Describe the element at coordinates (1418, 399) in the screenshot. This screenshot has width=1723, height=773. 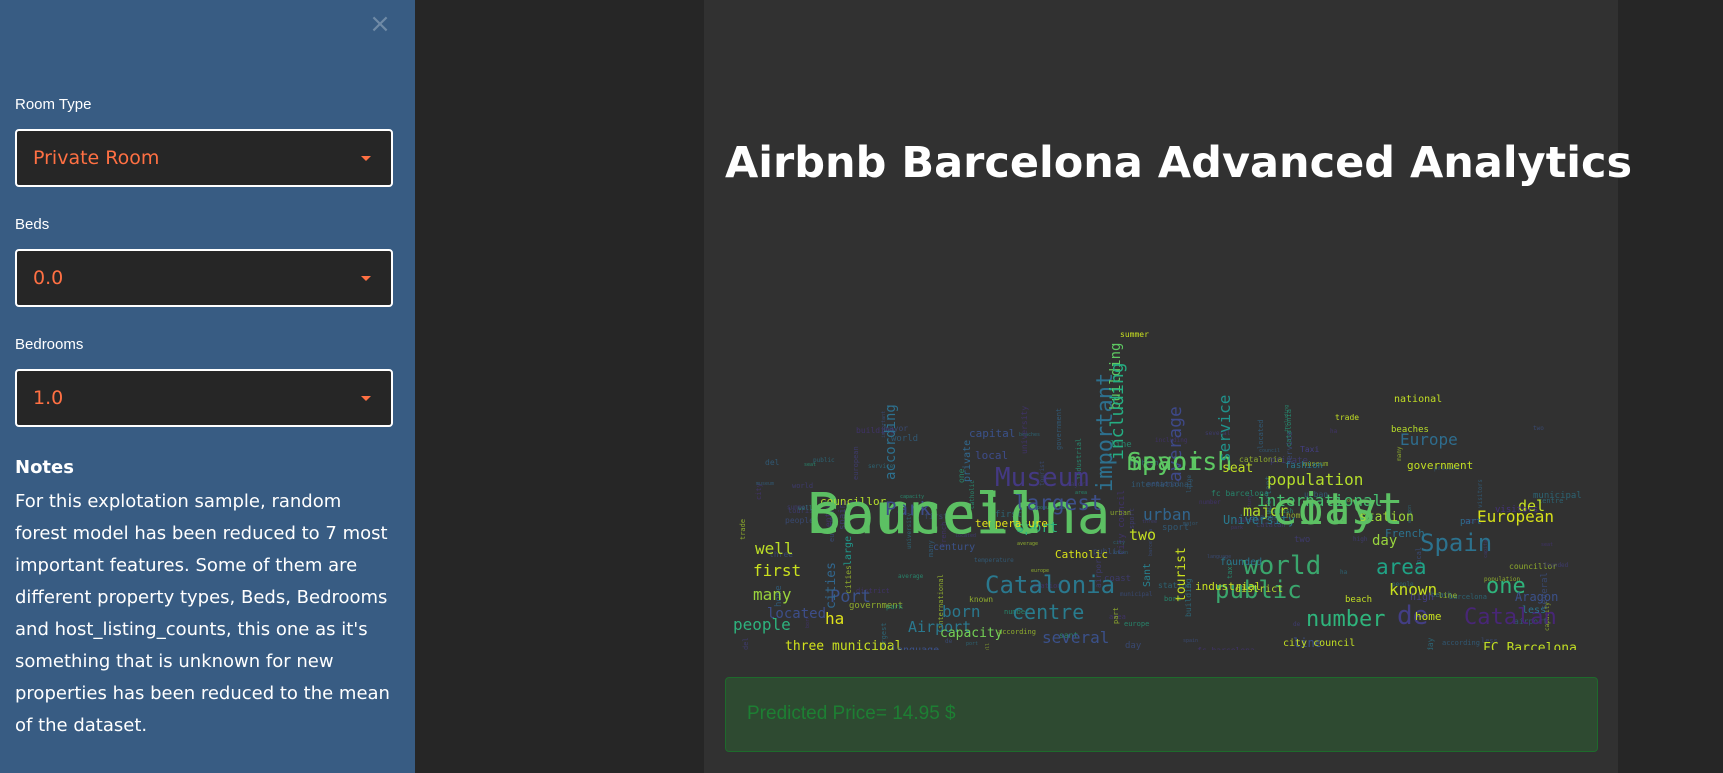
I see `wordcloud-word: national` at that location.